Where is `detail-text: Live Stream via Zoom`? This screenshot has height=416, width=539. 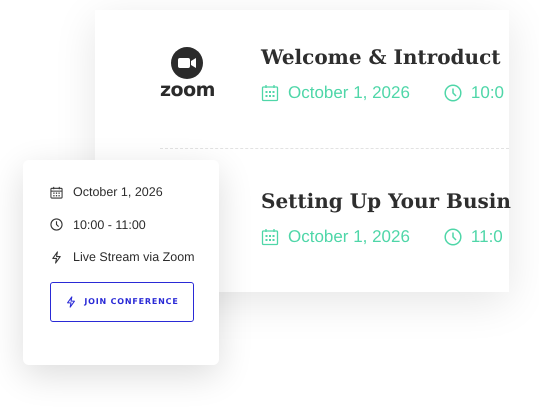 detail-text: Live Stream via Zoom is located at coordinates (134, 257).